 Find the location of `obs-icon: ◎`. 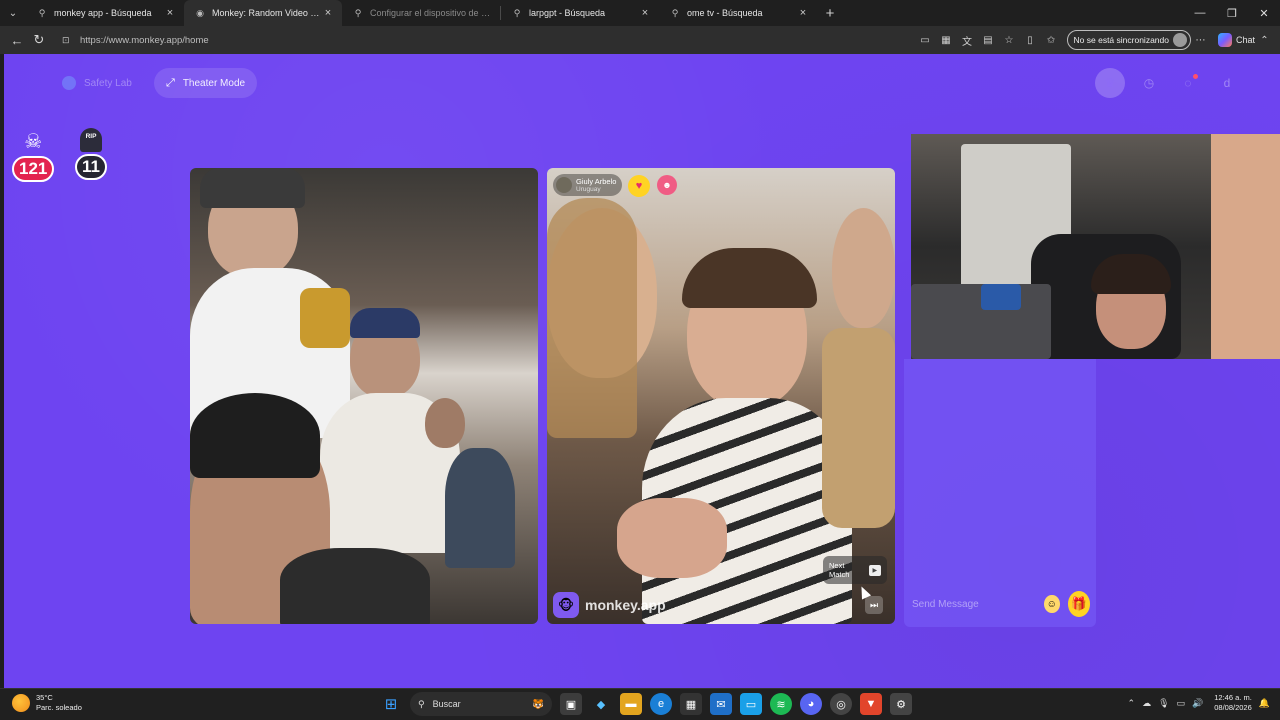

obs-icon: ◎ is located at coordinates (841, 704).